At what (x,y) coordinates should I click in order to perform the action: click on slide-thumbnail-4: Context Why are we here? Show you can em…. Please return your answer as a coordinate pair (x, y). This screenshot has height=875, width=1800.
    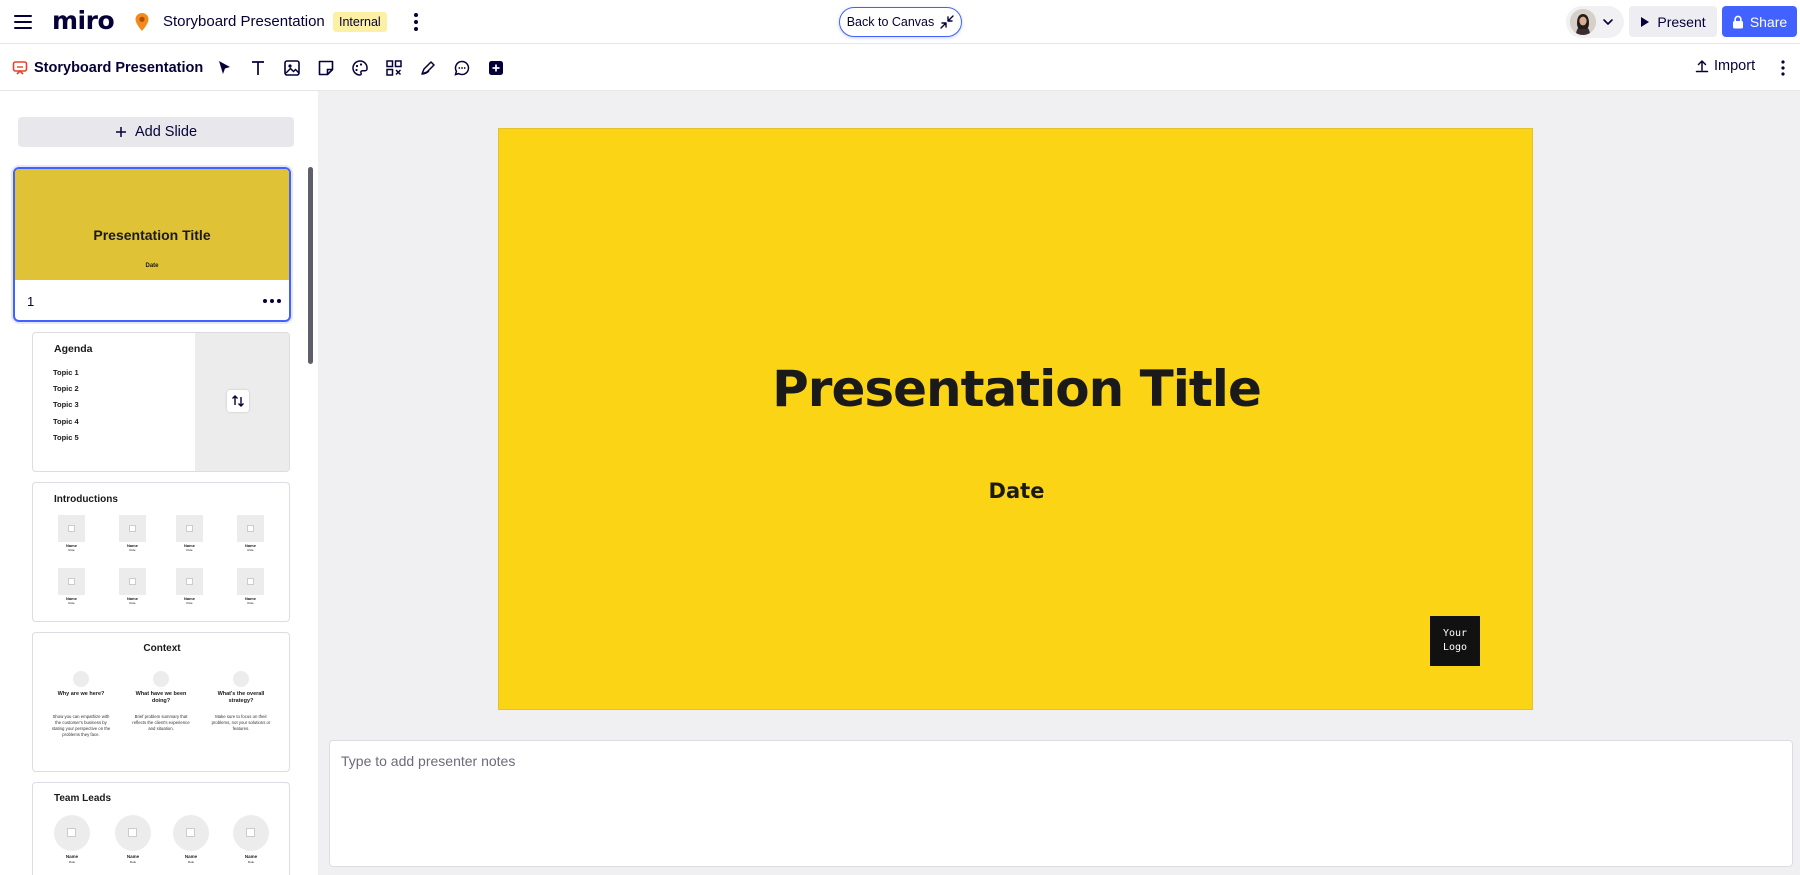
    Looking at the image, I should click on (161, 702).